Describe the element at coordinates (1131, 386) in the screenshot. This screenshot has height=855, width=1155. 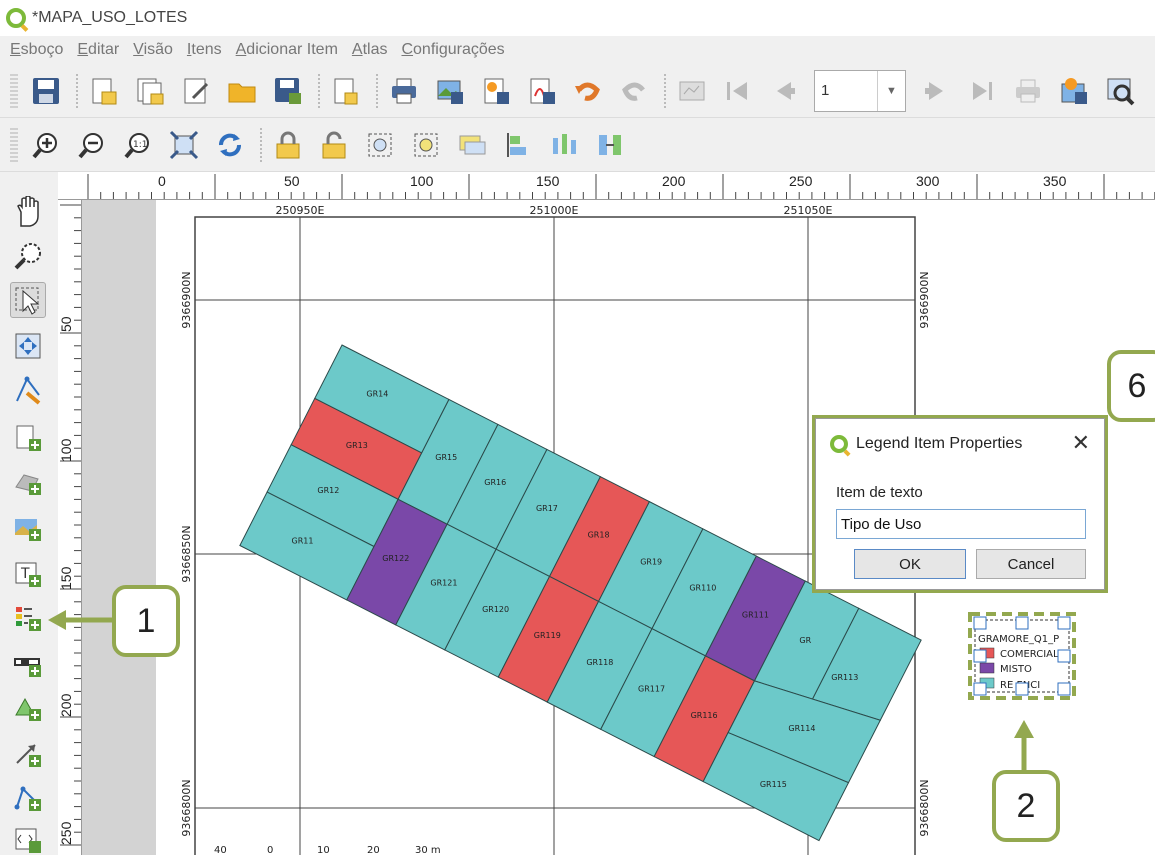
I see `callout-6: 6` at that location.